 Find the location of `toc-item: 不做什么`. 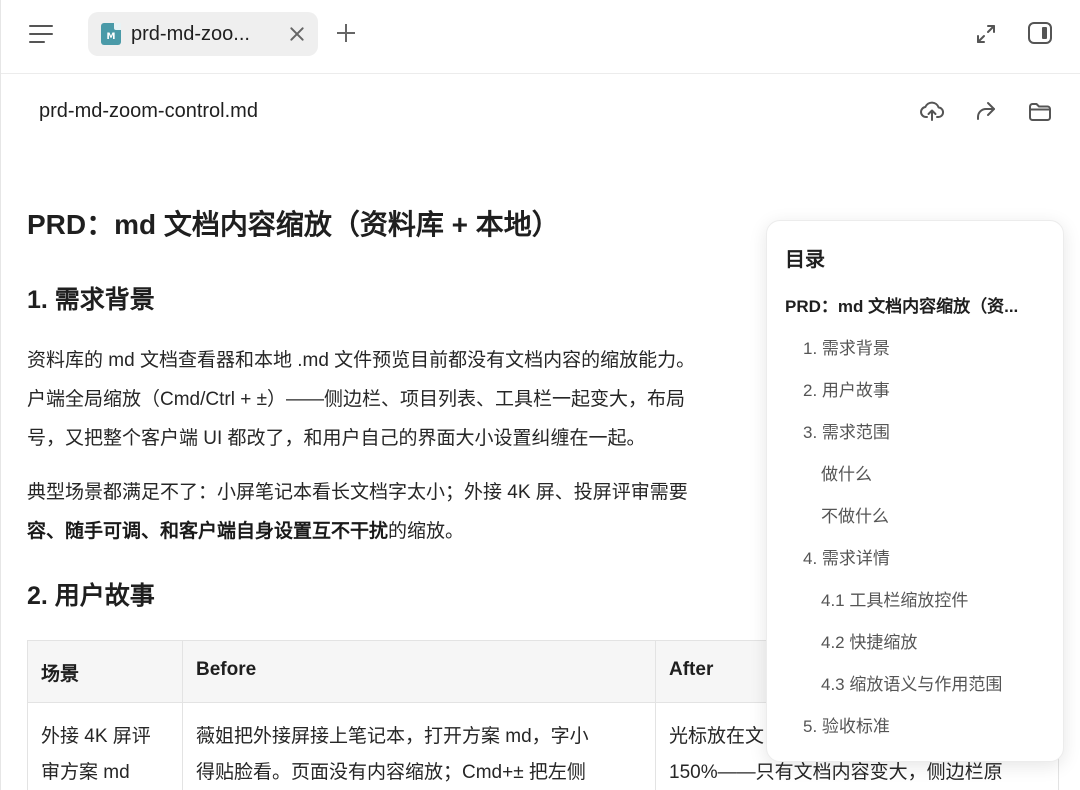

toc-item: 不做什么 is located at coordinates (924, 523).